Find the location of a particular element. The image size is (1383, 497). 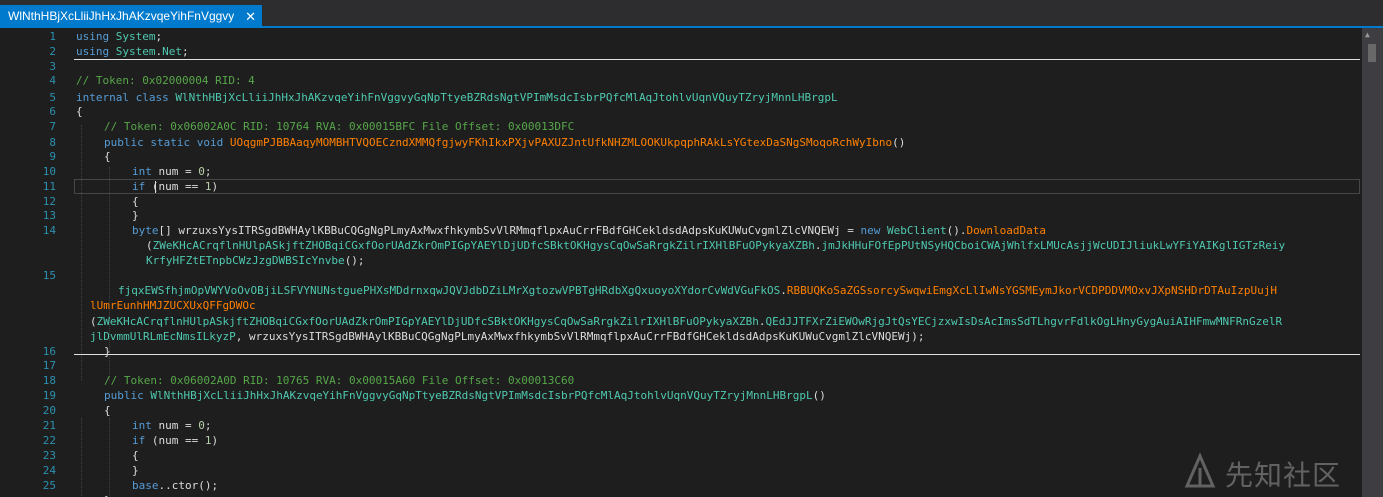

line-number: 12 is located at coordinates (49, 201).